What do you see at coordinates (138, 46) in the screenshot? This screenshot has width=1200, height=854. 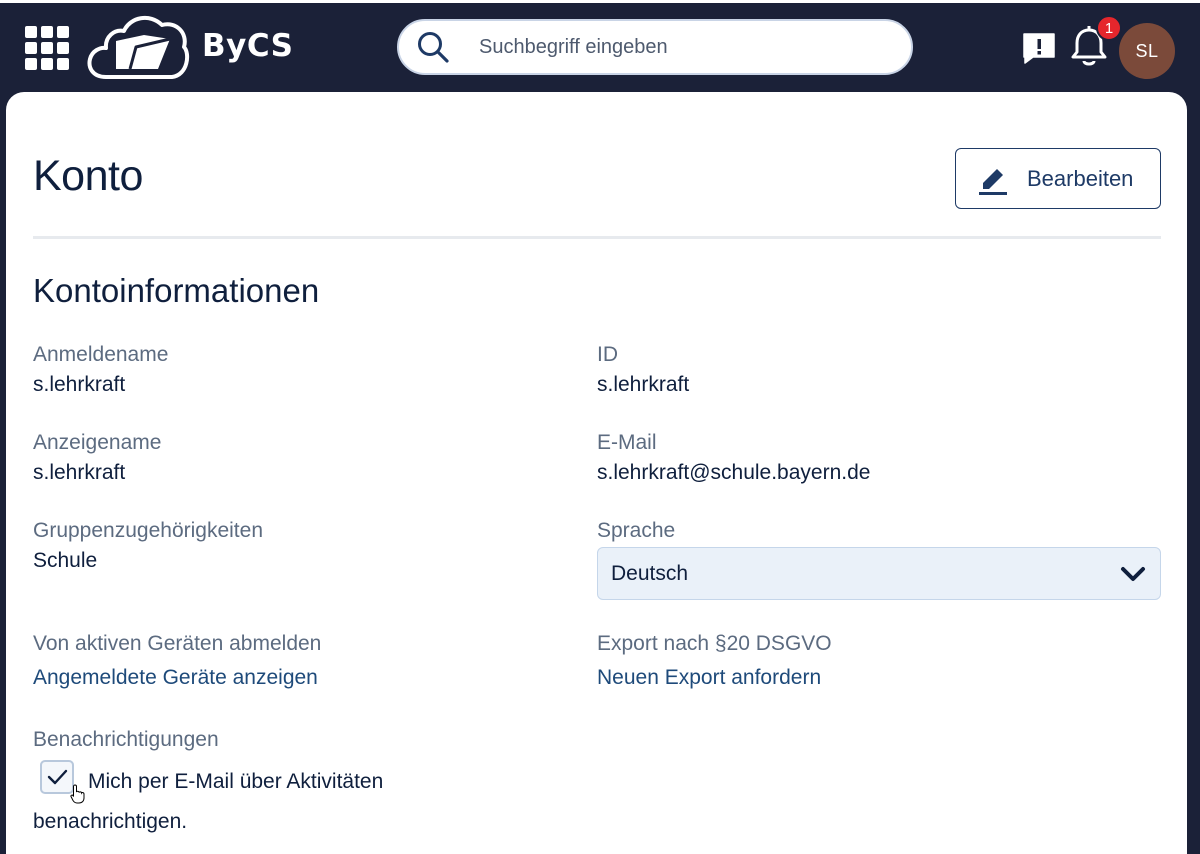 I see `bycs-cloud-logo-icon` at bounding box center [138, 46].